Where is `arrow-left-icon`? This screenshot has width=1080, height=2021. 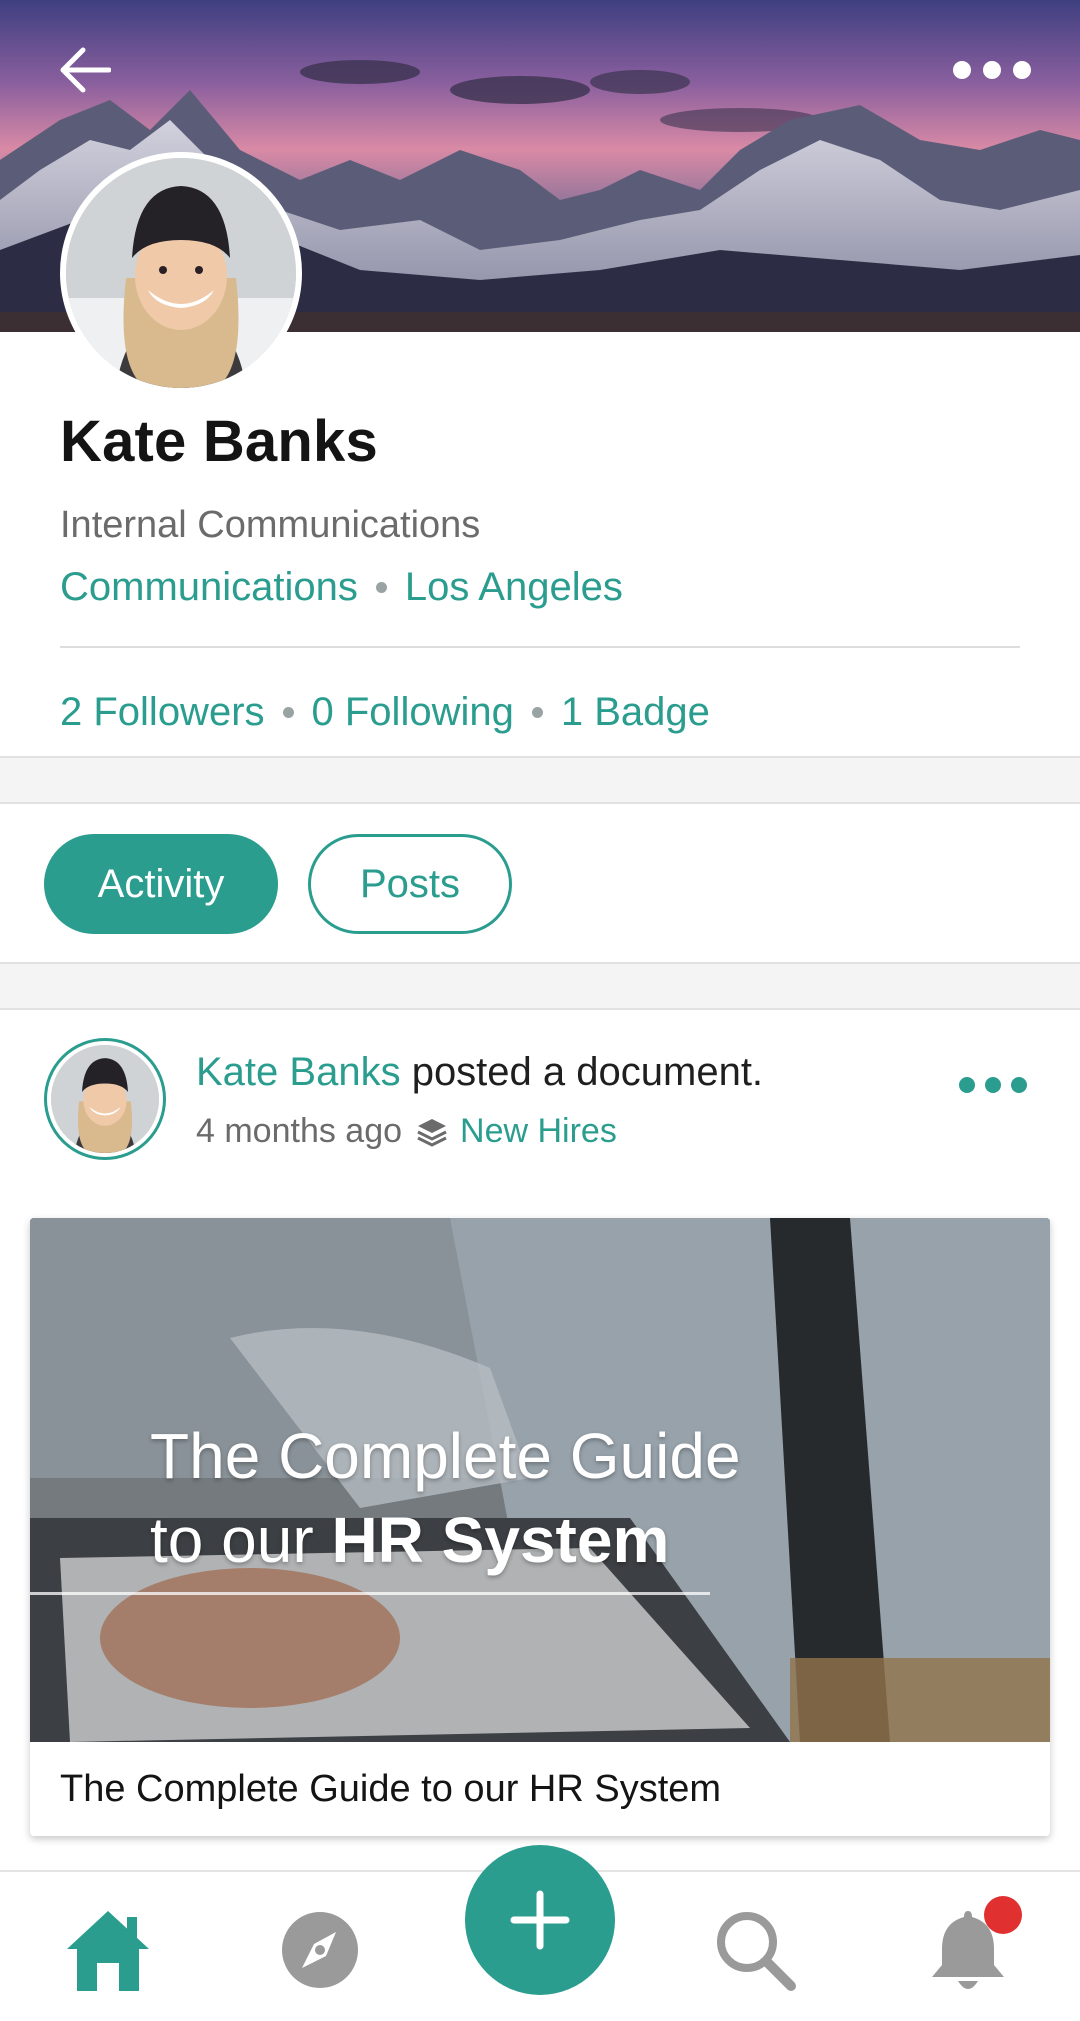 arrow-left-icon is located at coordinates (85, 70).